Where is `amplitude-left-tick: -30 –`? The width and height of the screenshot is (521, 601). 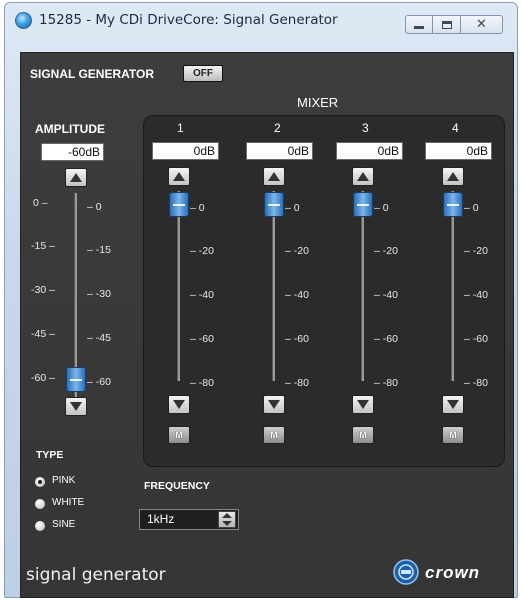
amplitude-left-tick: -30 – is located at coordinates (43, 290).